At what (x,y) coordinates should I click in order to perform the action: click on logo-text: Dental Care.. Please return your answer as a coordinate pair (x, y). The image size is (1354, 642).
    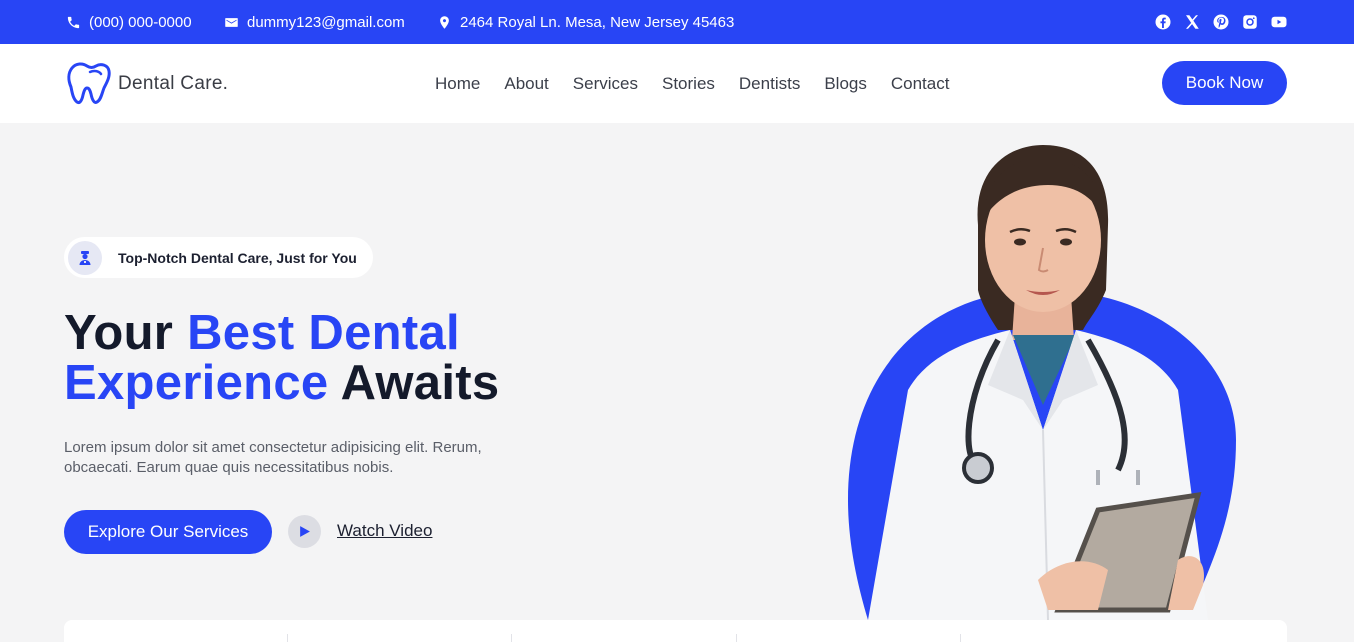
    Looking at the image, I should click on (173, 83).